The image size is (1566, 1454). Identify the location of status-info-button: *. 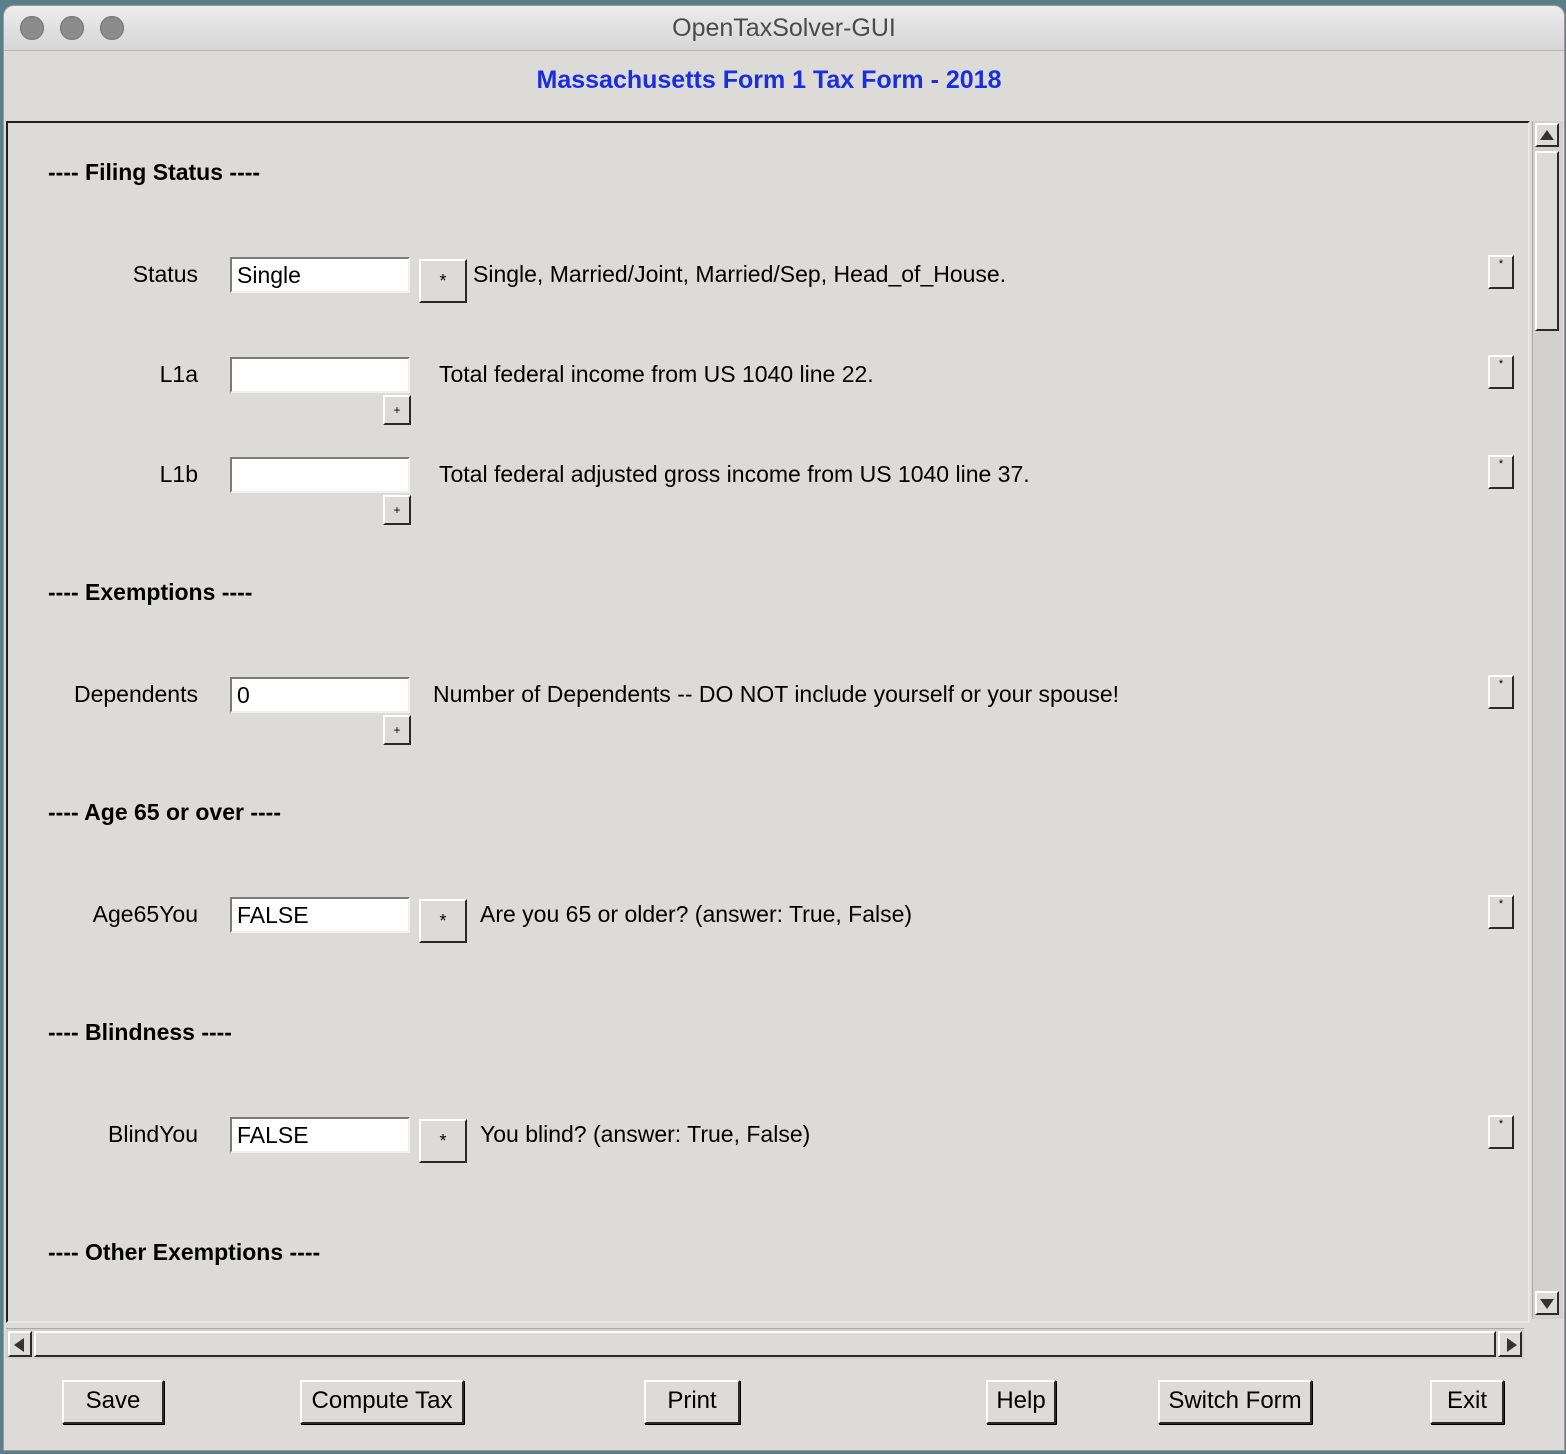
(1501, 272).